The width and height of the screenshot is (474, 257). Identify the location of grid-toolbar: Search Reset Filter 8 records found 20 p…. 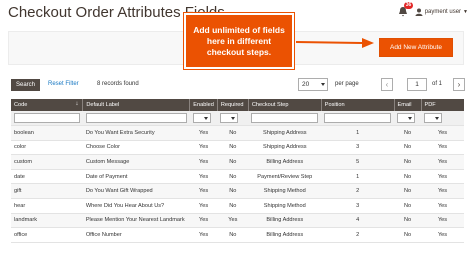
(238, 85).